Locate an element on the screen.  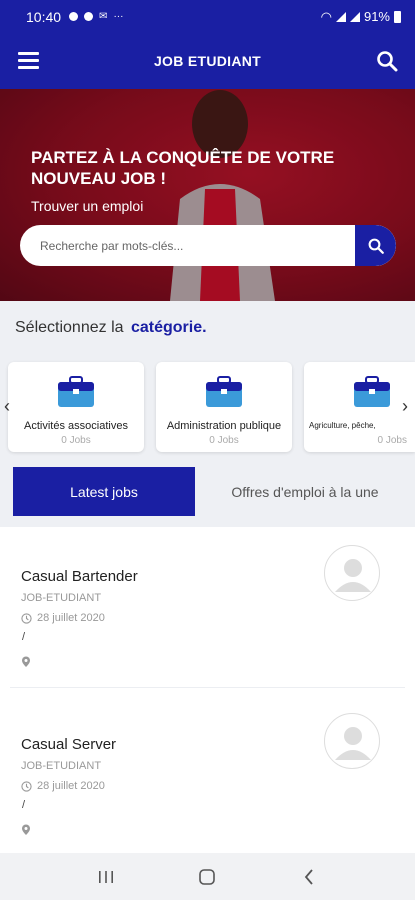
facebook-icon is located at coordinates (89, 16).